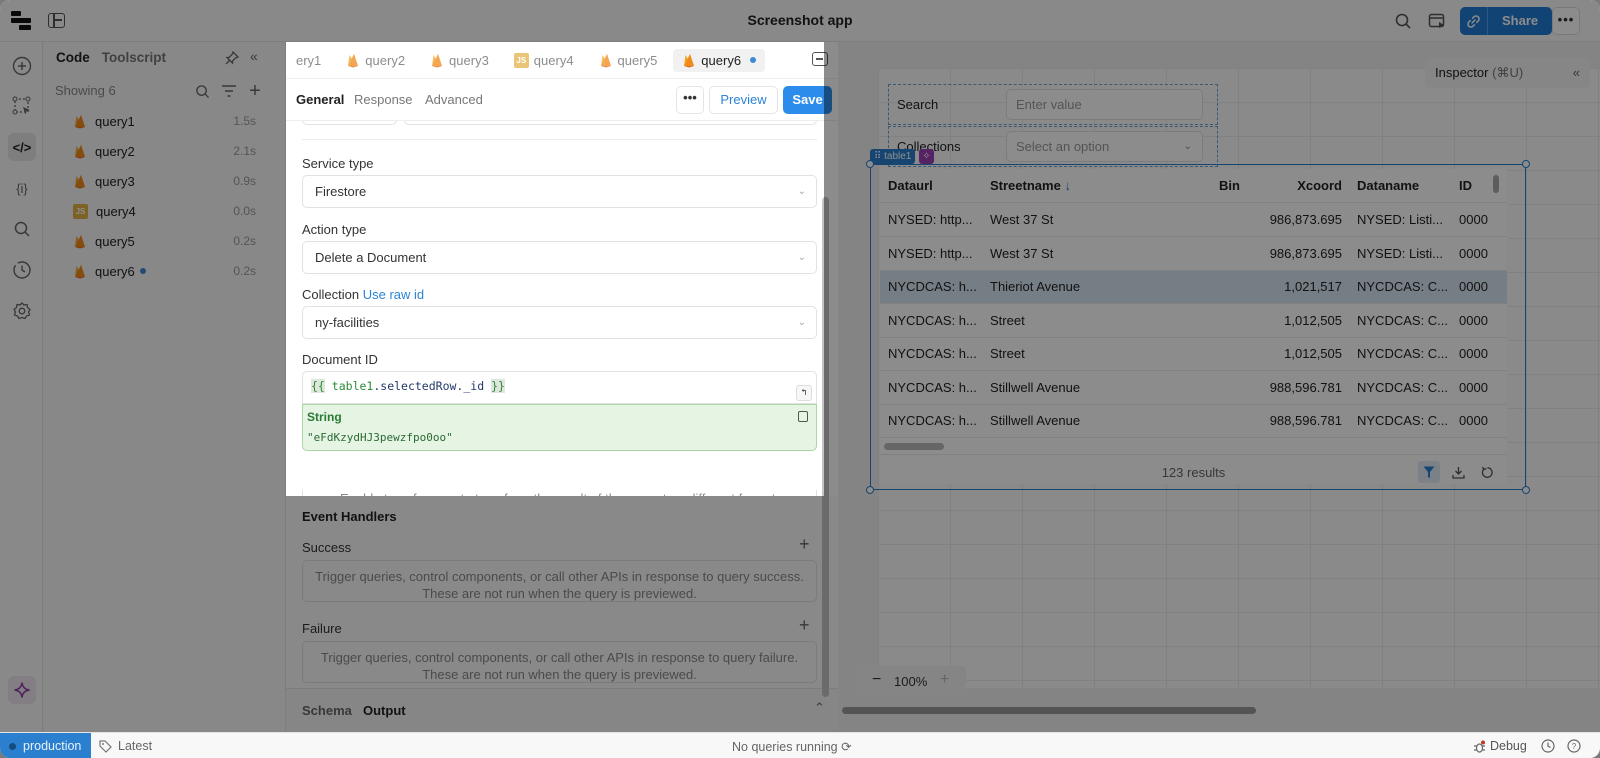  What do you see at coordinates (45, 745) in the screenshot?
I see `environment-selector: production` at bounding box center [45, 745].